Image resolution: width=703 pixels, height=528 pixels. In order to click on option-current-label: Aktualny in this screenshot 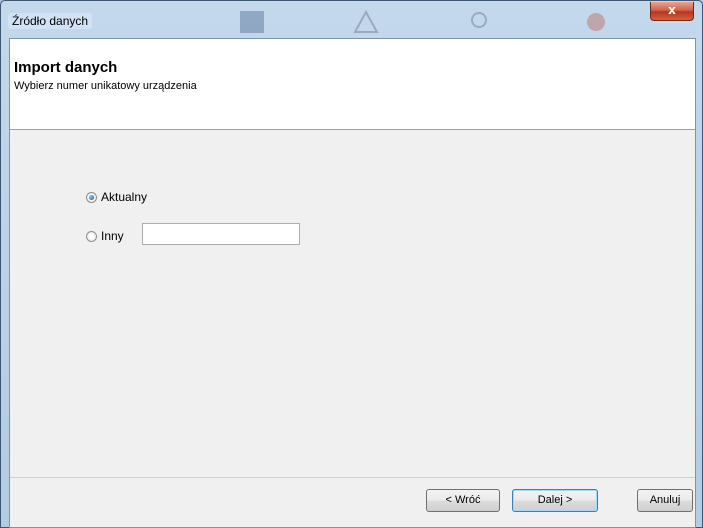, I will do `click(124, 197)`.